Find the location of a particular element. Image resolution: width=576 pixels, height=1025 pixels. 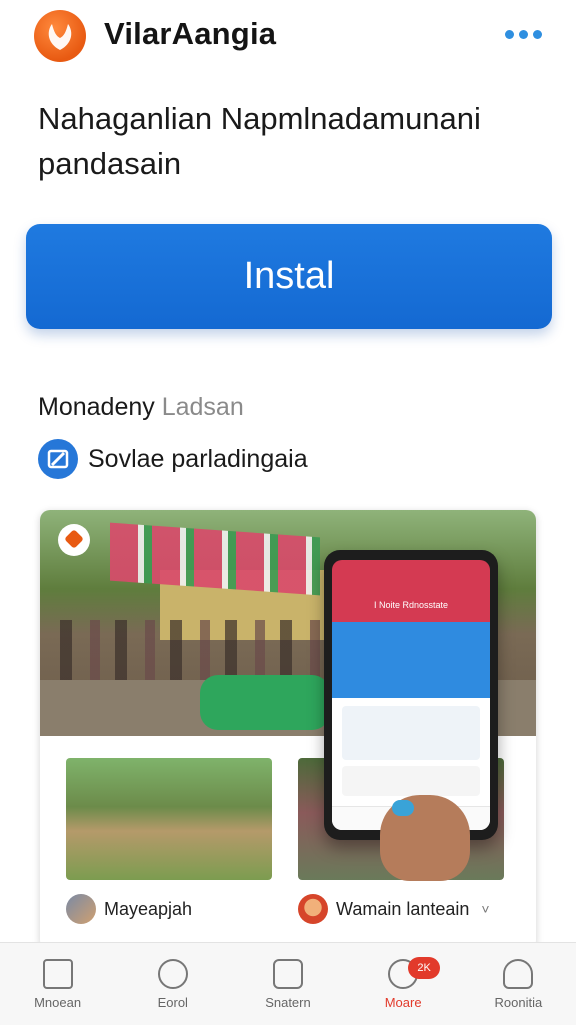

thumbnail-1-caption: Mayeapjah is located at coordinates (129, 909).